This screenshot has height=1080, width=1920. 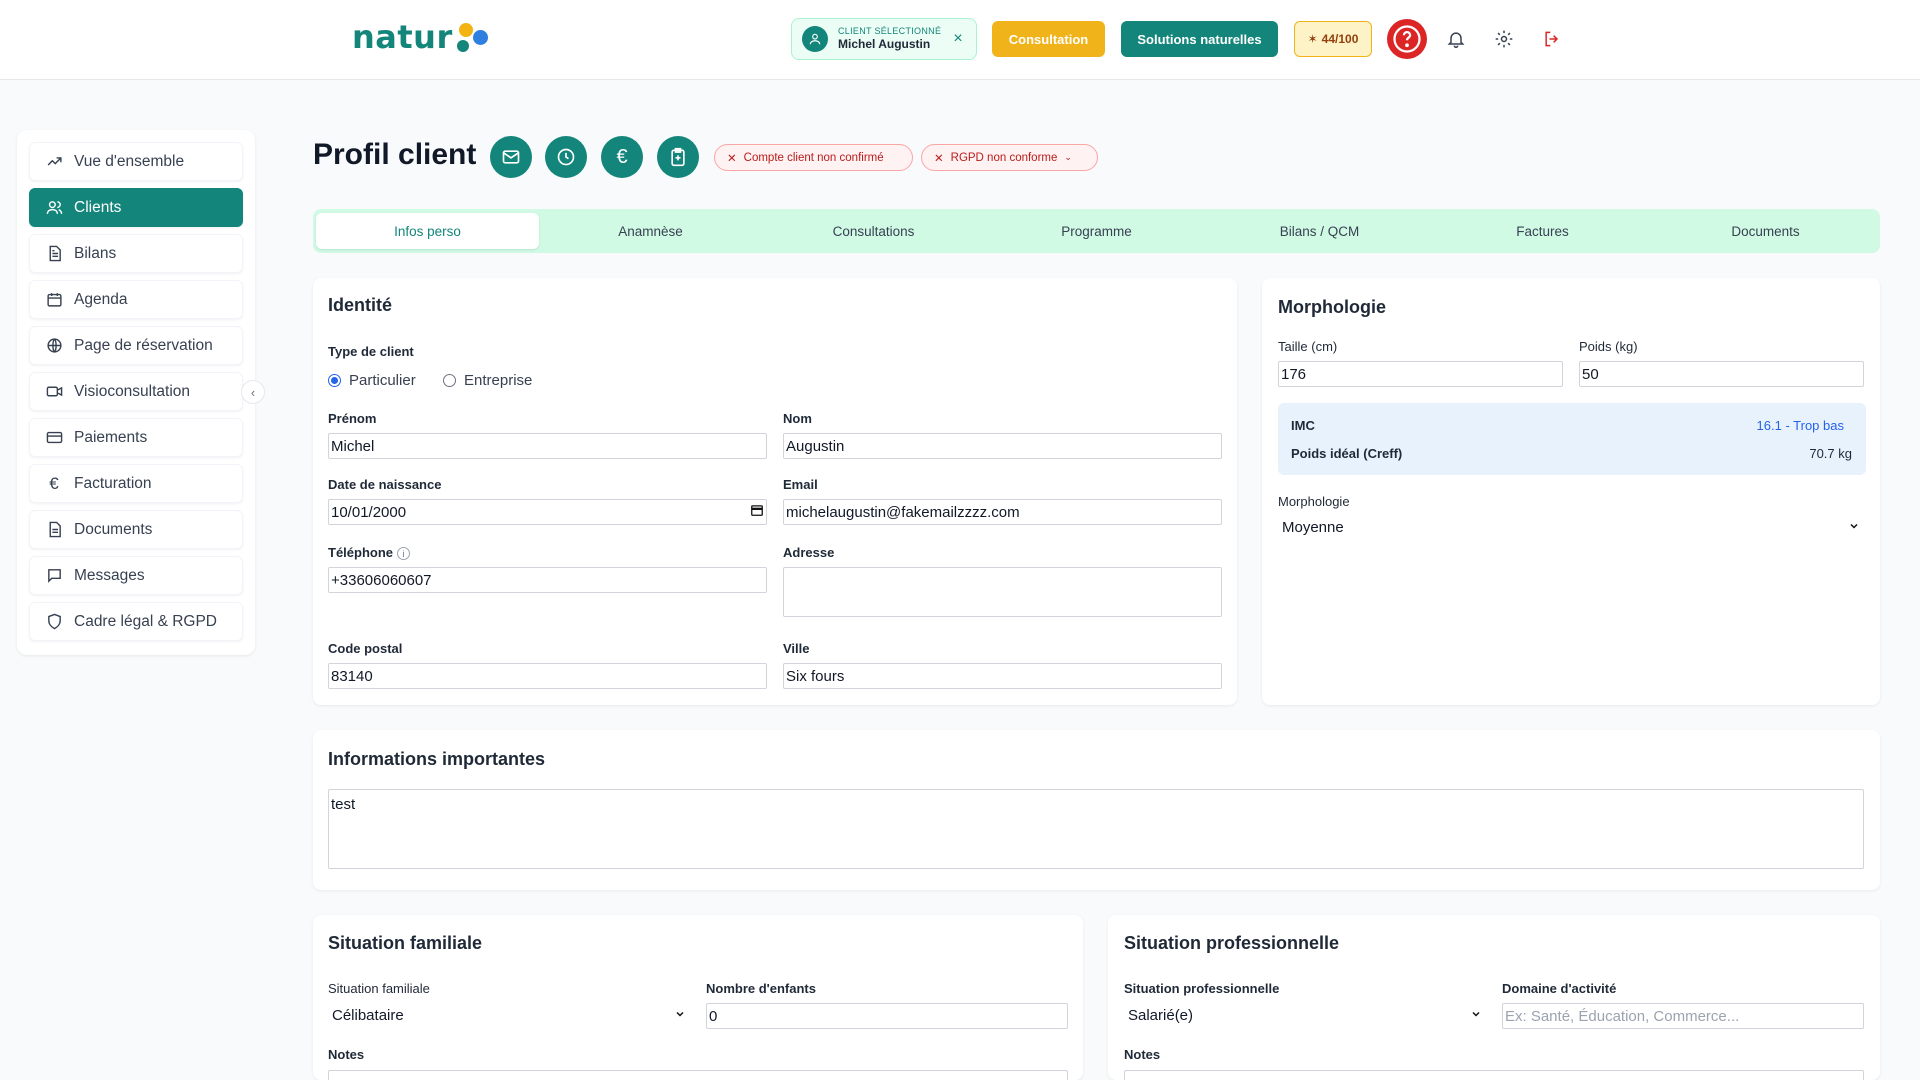 I want to click on dob-field: 10/01/2000, so click(x=547, y=512).